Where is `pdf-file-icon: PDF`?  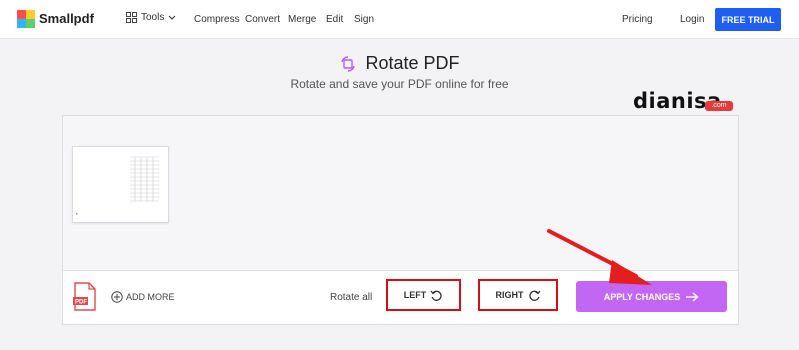
pdf-file-icon: PDF is located at coordinates (84, 296).